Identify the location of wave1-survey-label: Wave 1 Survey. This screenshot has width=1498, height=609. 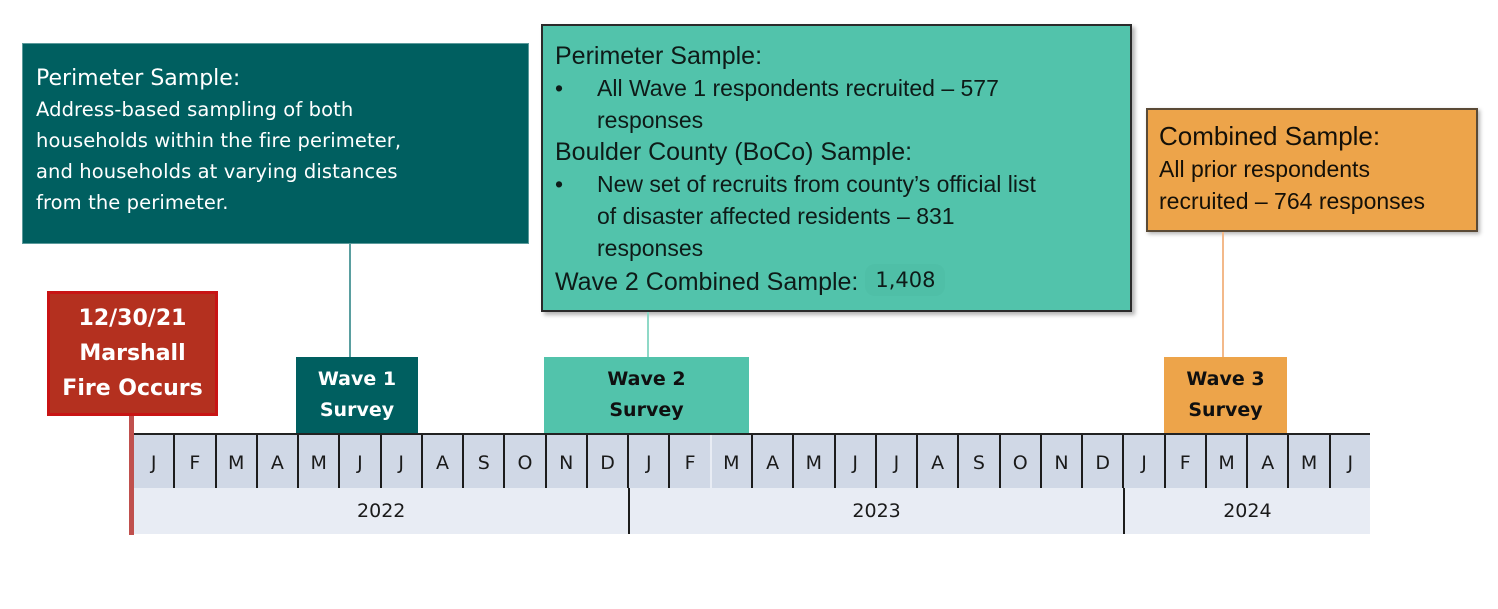
(357, 395).